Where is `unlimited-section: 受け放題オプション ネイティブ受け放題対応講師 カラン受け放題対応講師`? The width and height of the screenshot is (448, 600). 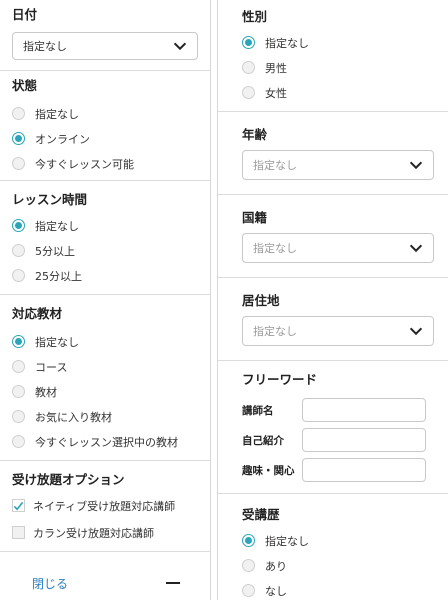
unlimited-section: 受け放題オプション ネイティブ受け放題対応講師 カラン受け放題対応講師 is located at coordinates (105, 506).